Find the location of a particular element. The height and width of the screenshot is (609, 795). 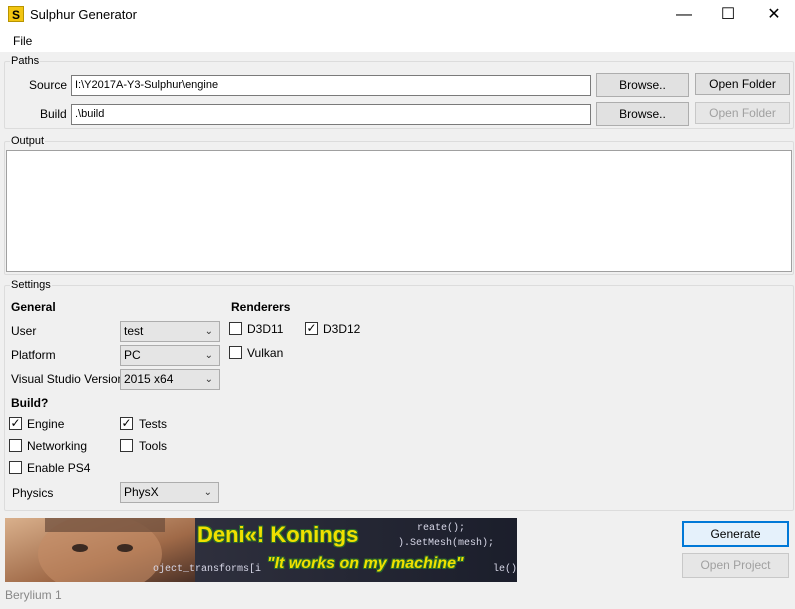

vs-version-label: Visual Studio Version is located at coordinates (68, 379).